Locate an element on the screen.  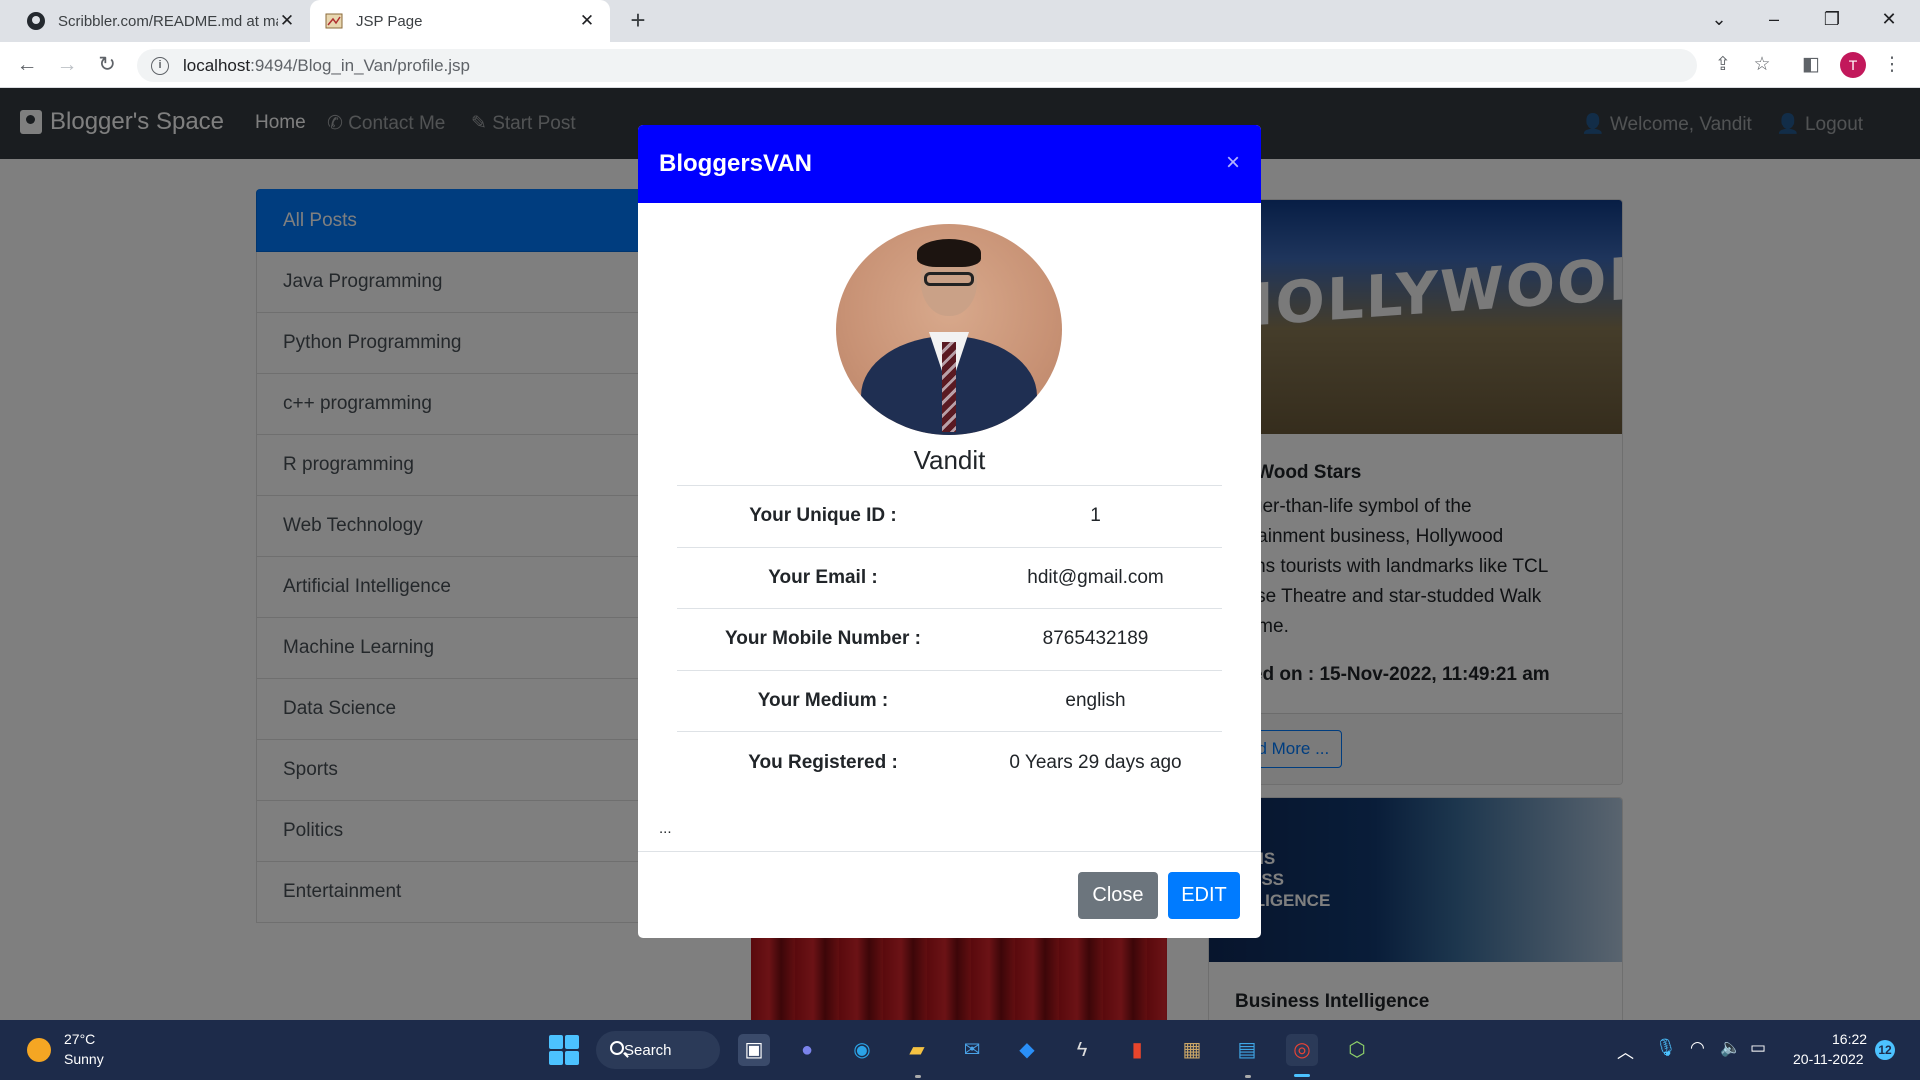
microphone-icon: 🎙 is located at coordinates (1666, 1048).